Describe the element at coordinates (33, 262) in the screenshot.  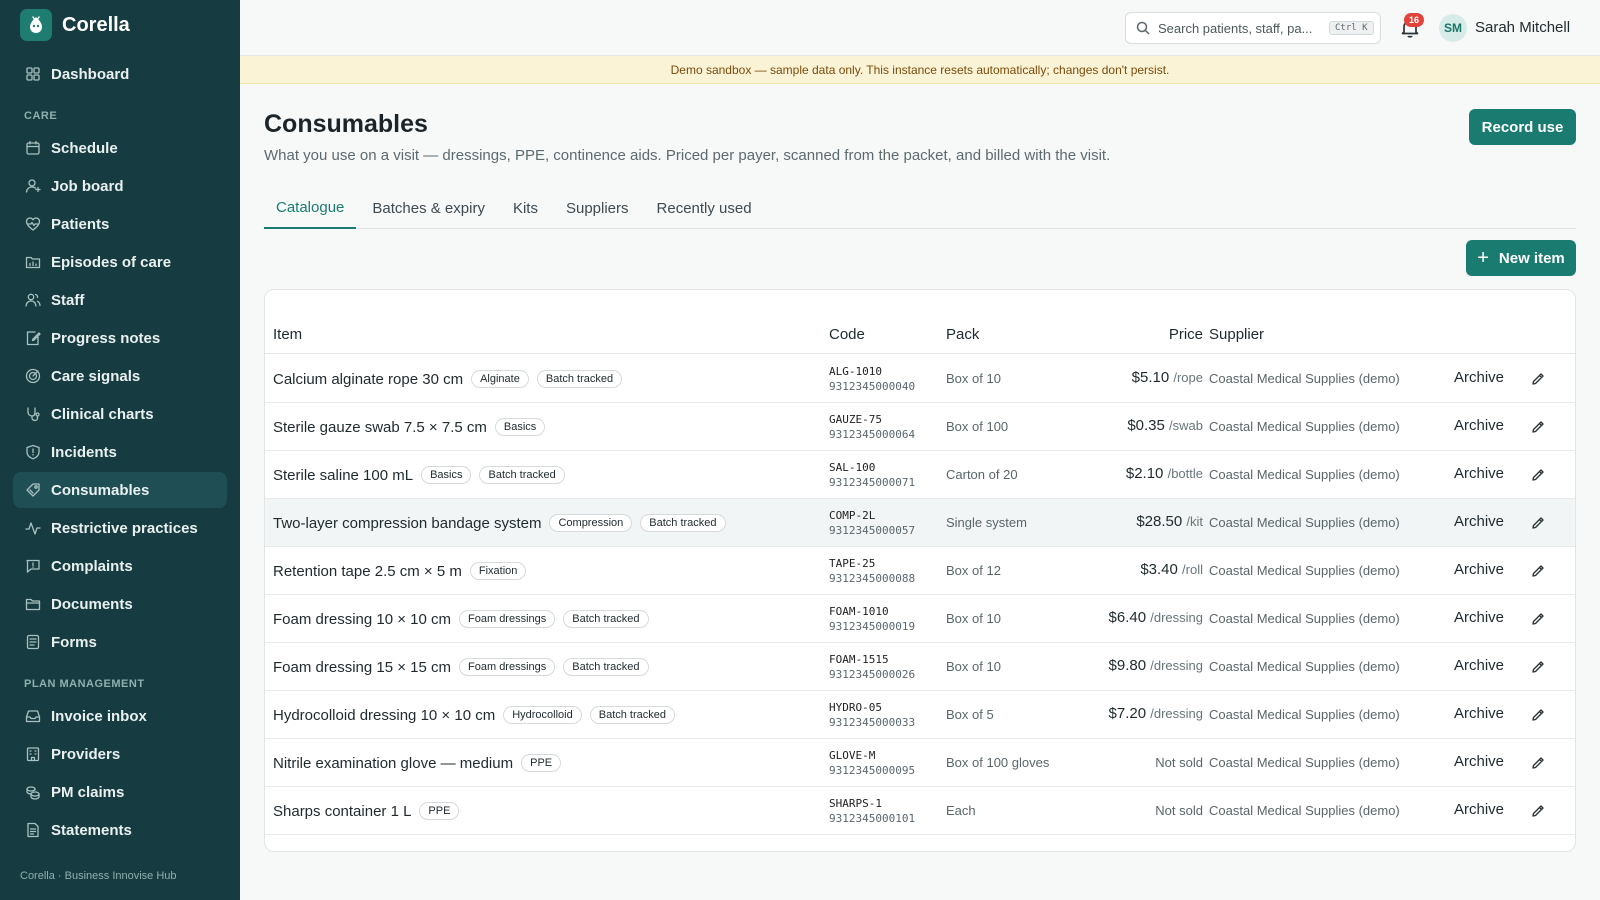
I see `folder-chart-icon` at that location.